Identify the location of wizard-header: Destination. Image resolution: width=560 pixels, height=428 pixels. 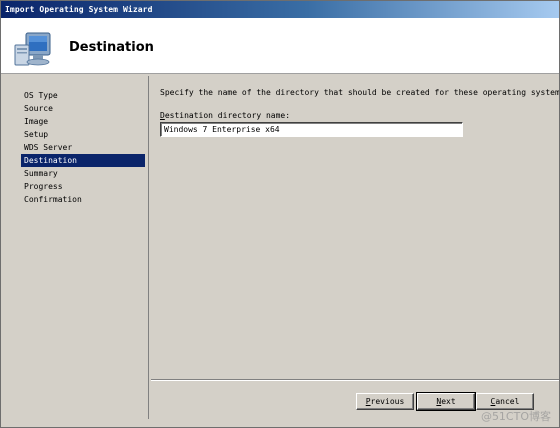
(280, 46).